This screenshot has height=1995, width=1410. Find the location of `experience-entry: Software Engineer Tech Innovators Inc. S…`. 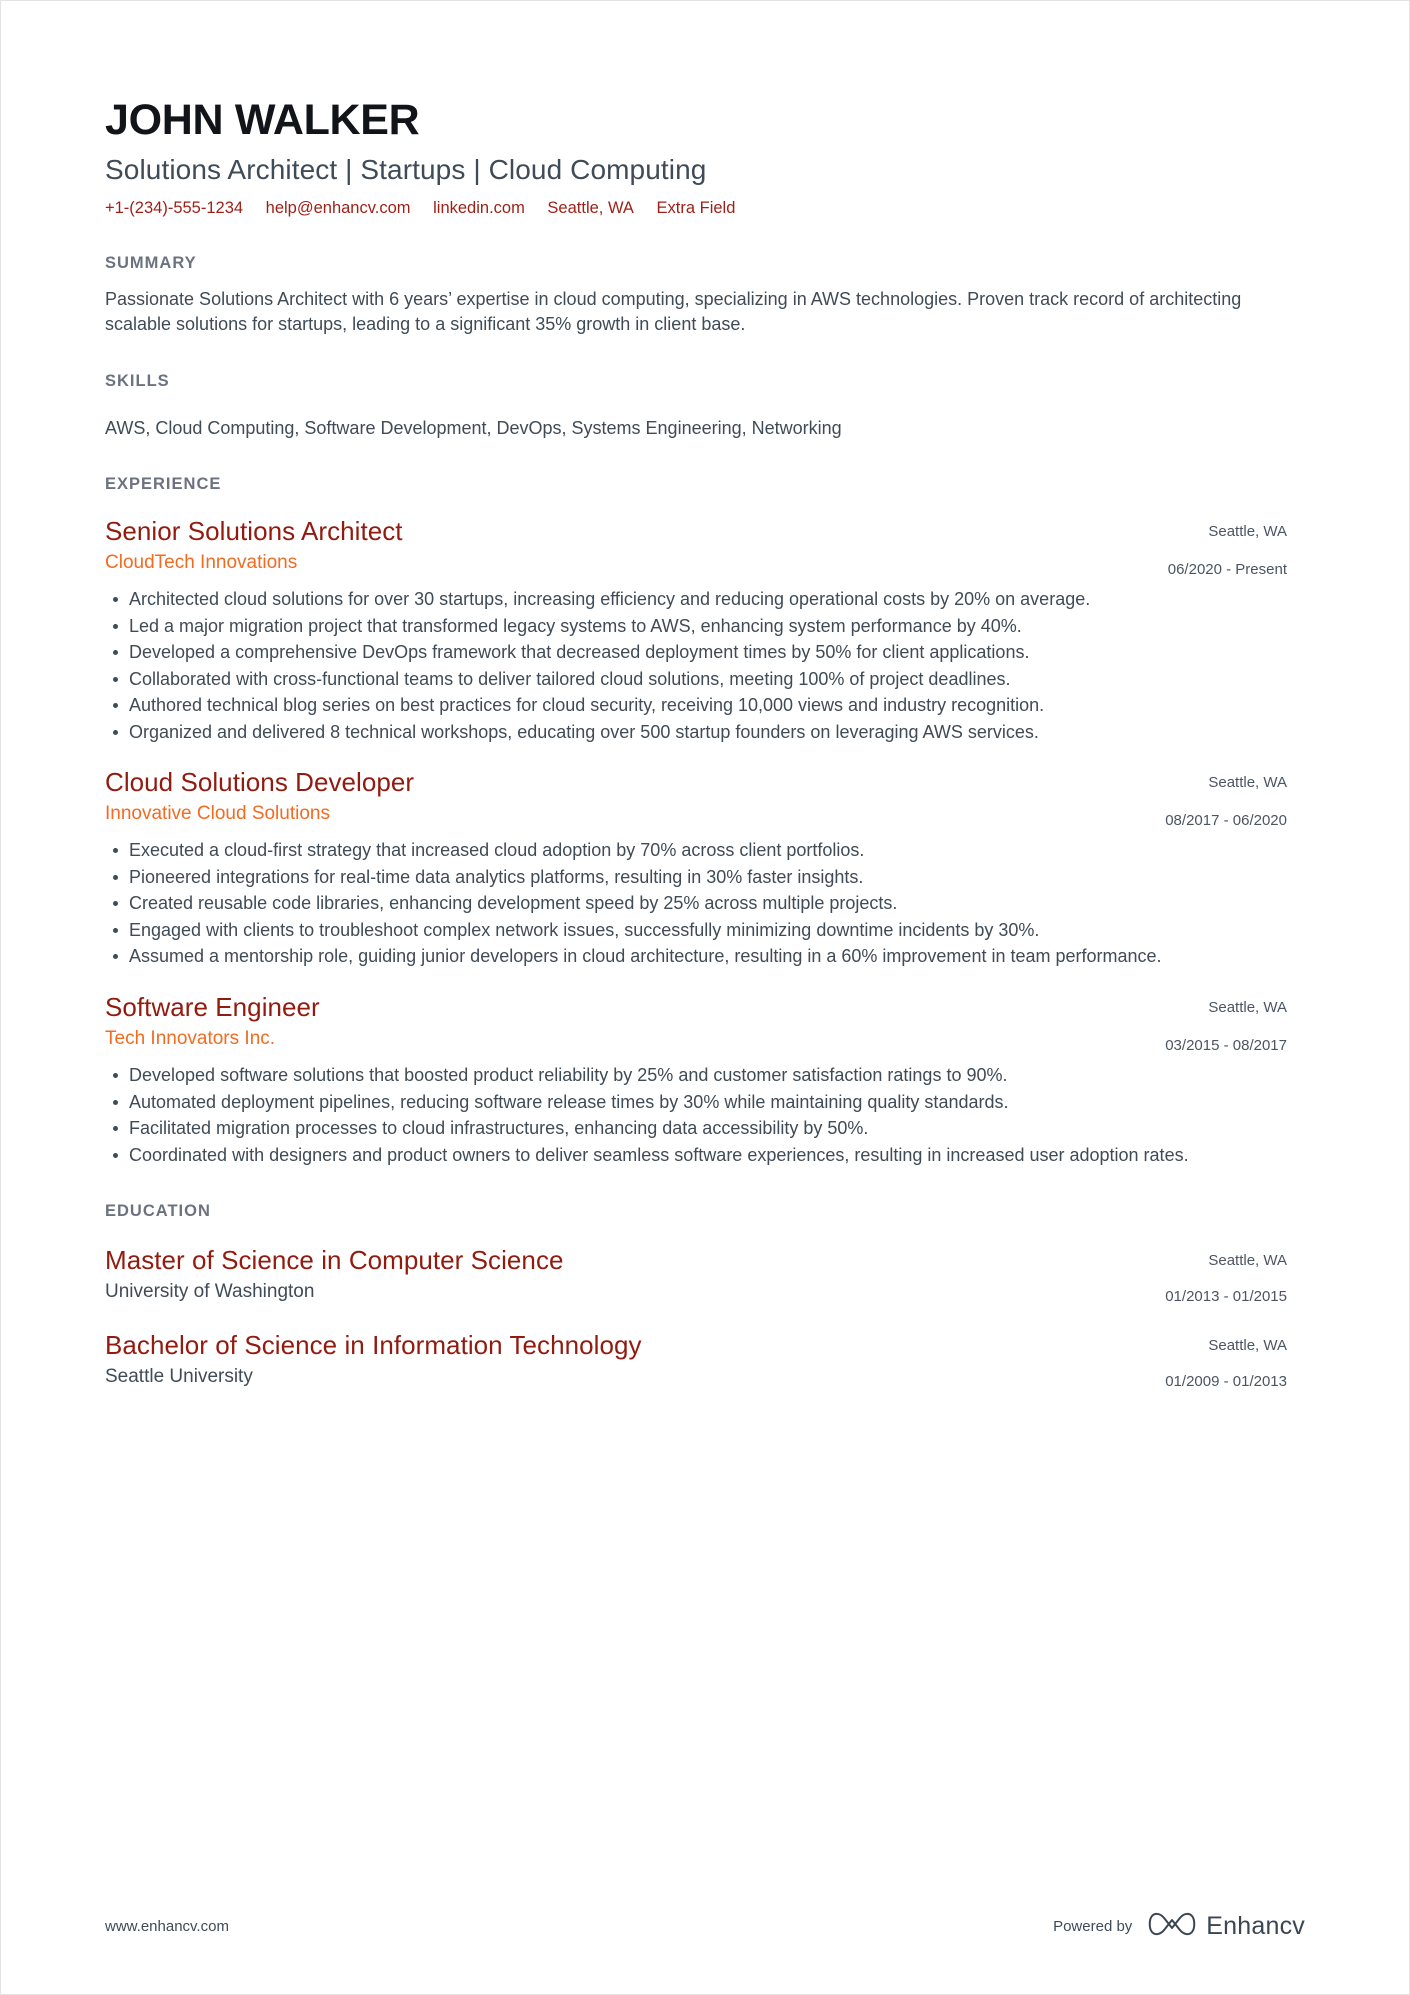

experience-entry: Software Engineer Tech Innovators Inc. S… is located at coordinates (696, 1080).